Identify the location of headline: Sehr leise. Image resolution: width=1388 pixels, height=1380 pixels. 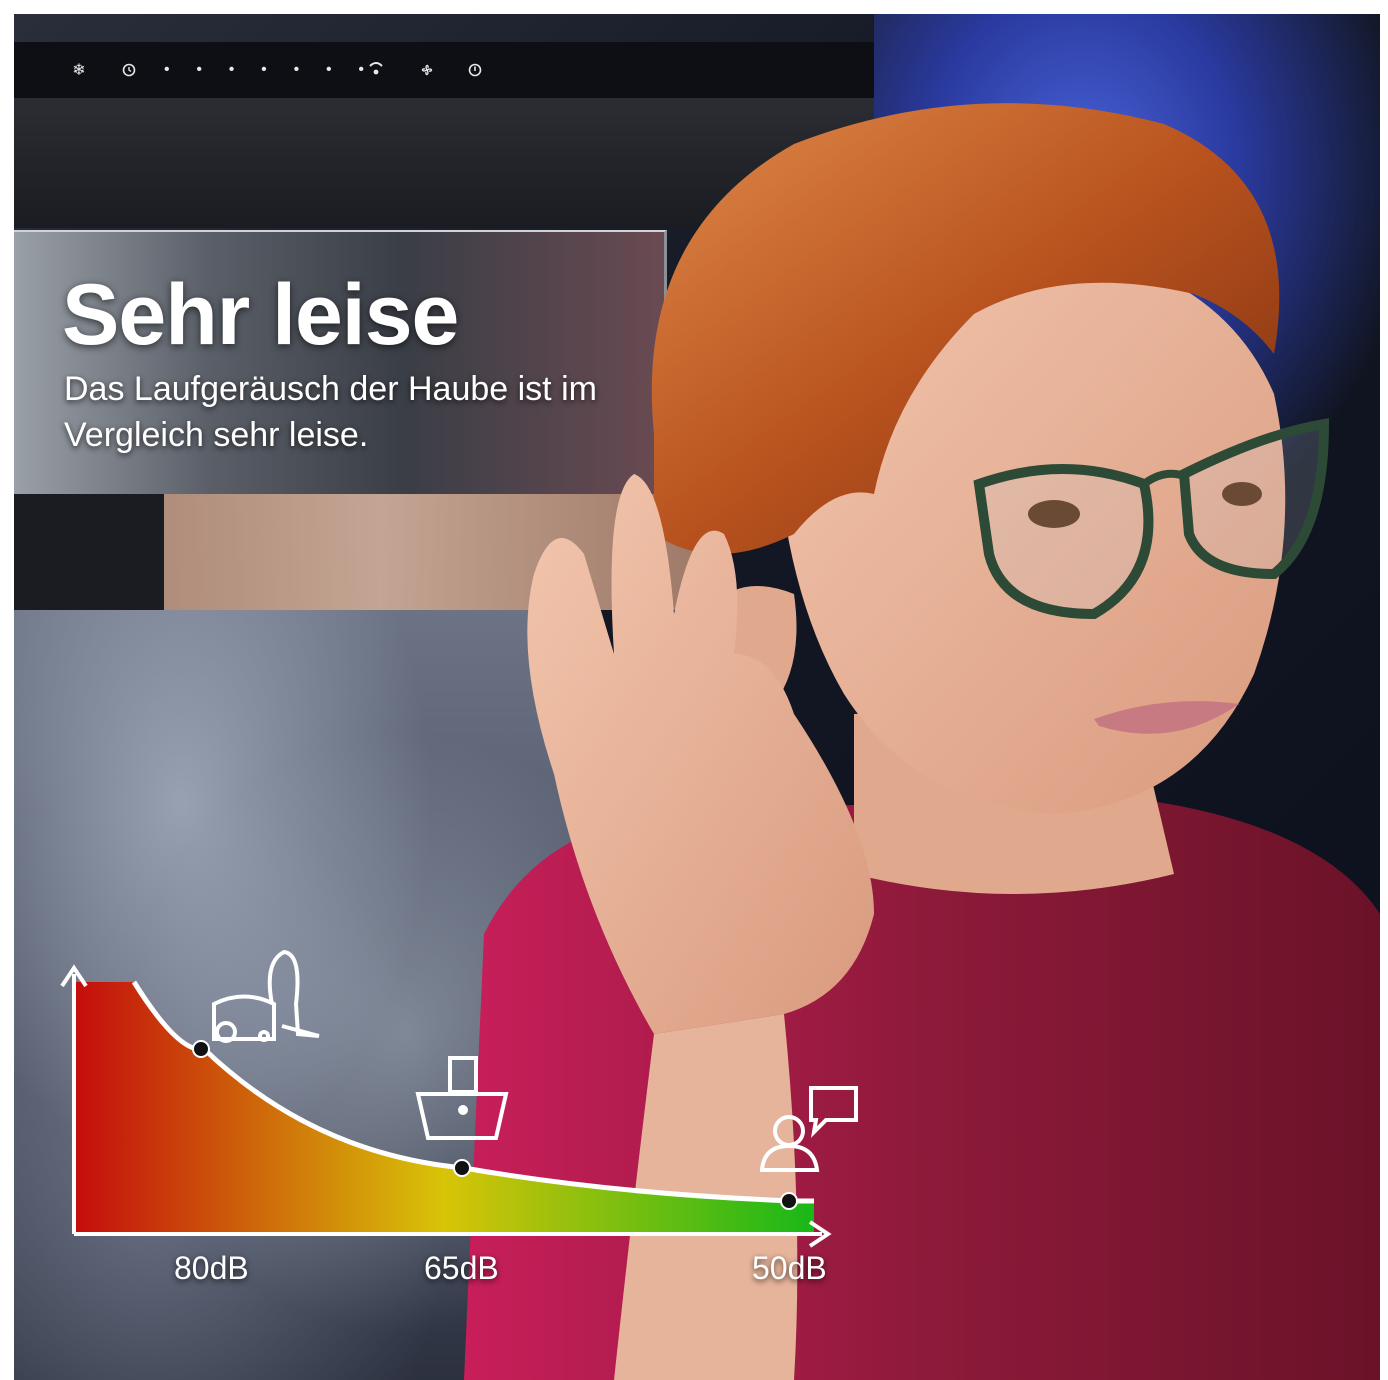
(260, 315).